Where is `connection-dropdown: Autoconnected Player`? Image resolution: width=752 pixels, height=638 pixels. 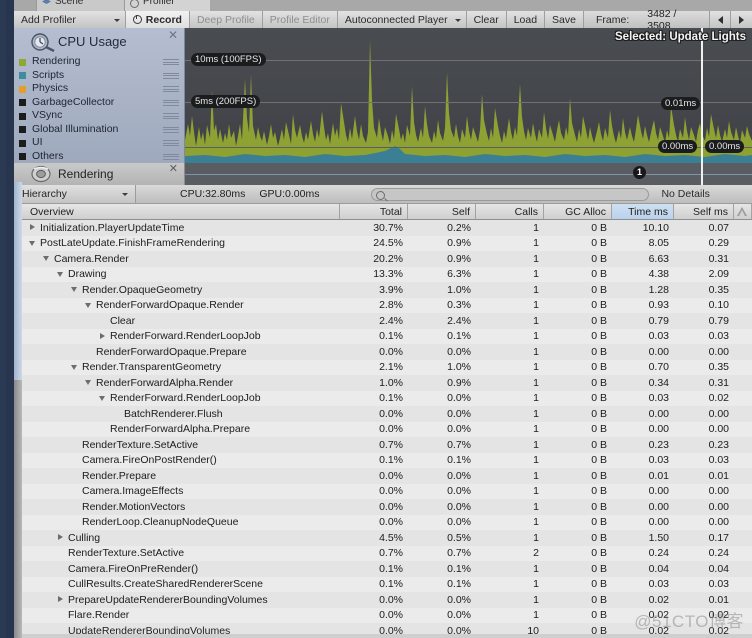 connection-dropdown: Autoconnected Player is located at coordinates (402, 19).